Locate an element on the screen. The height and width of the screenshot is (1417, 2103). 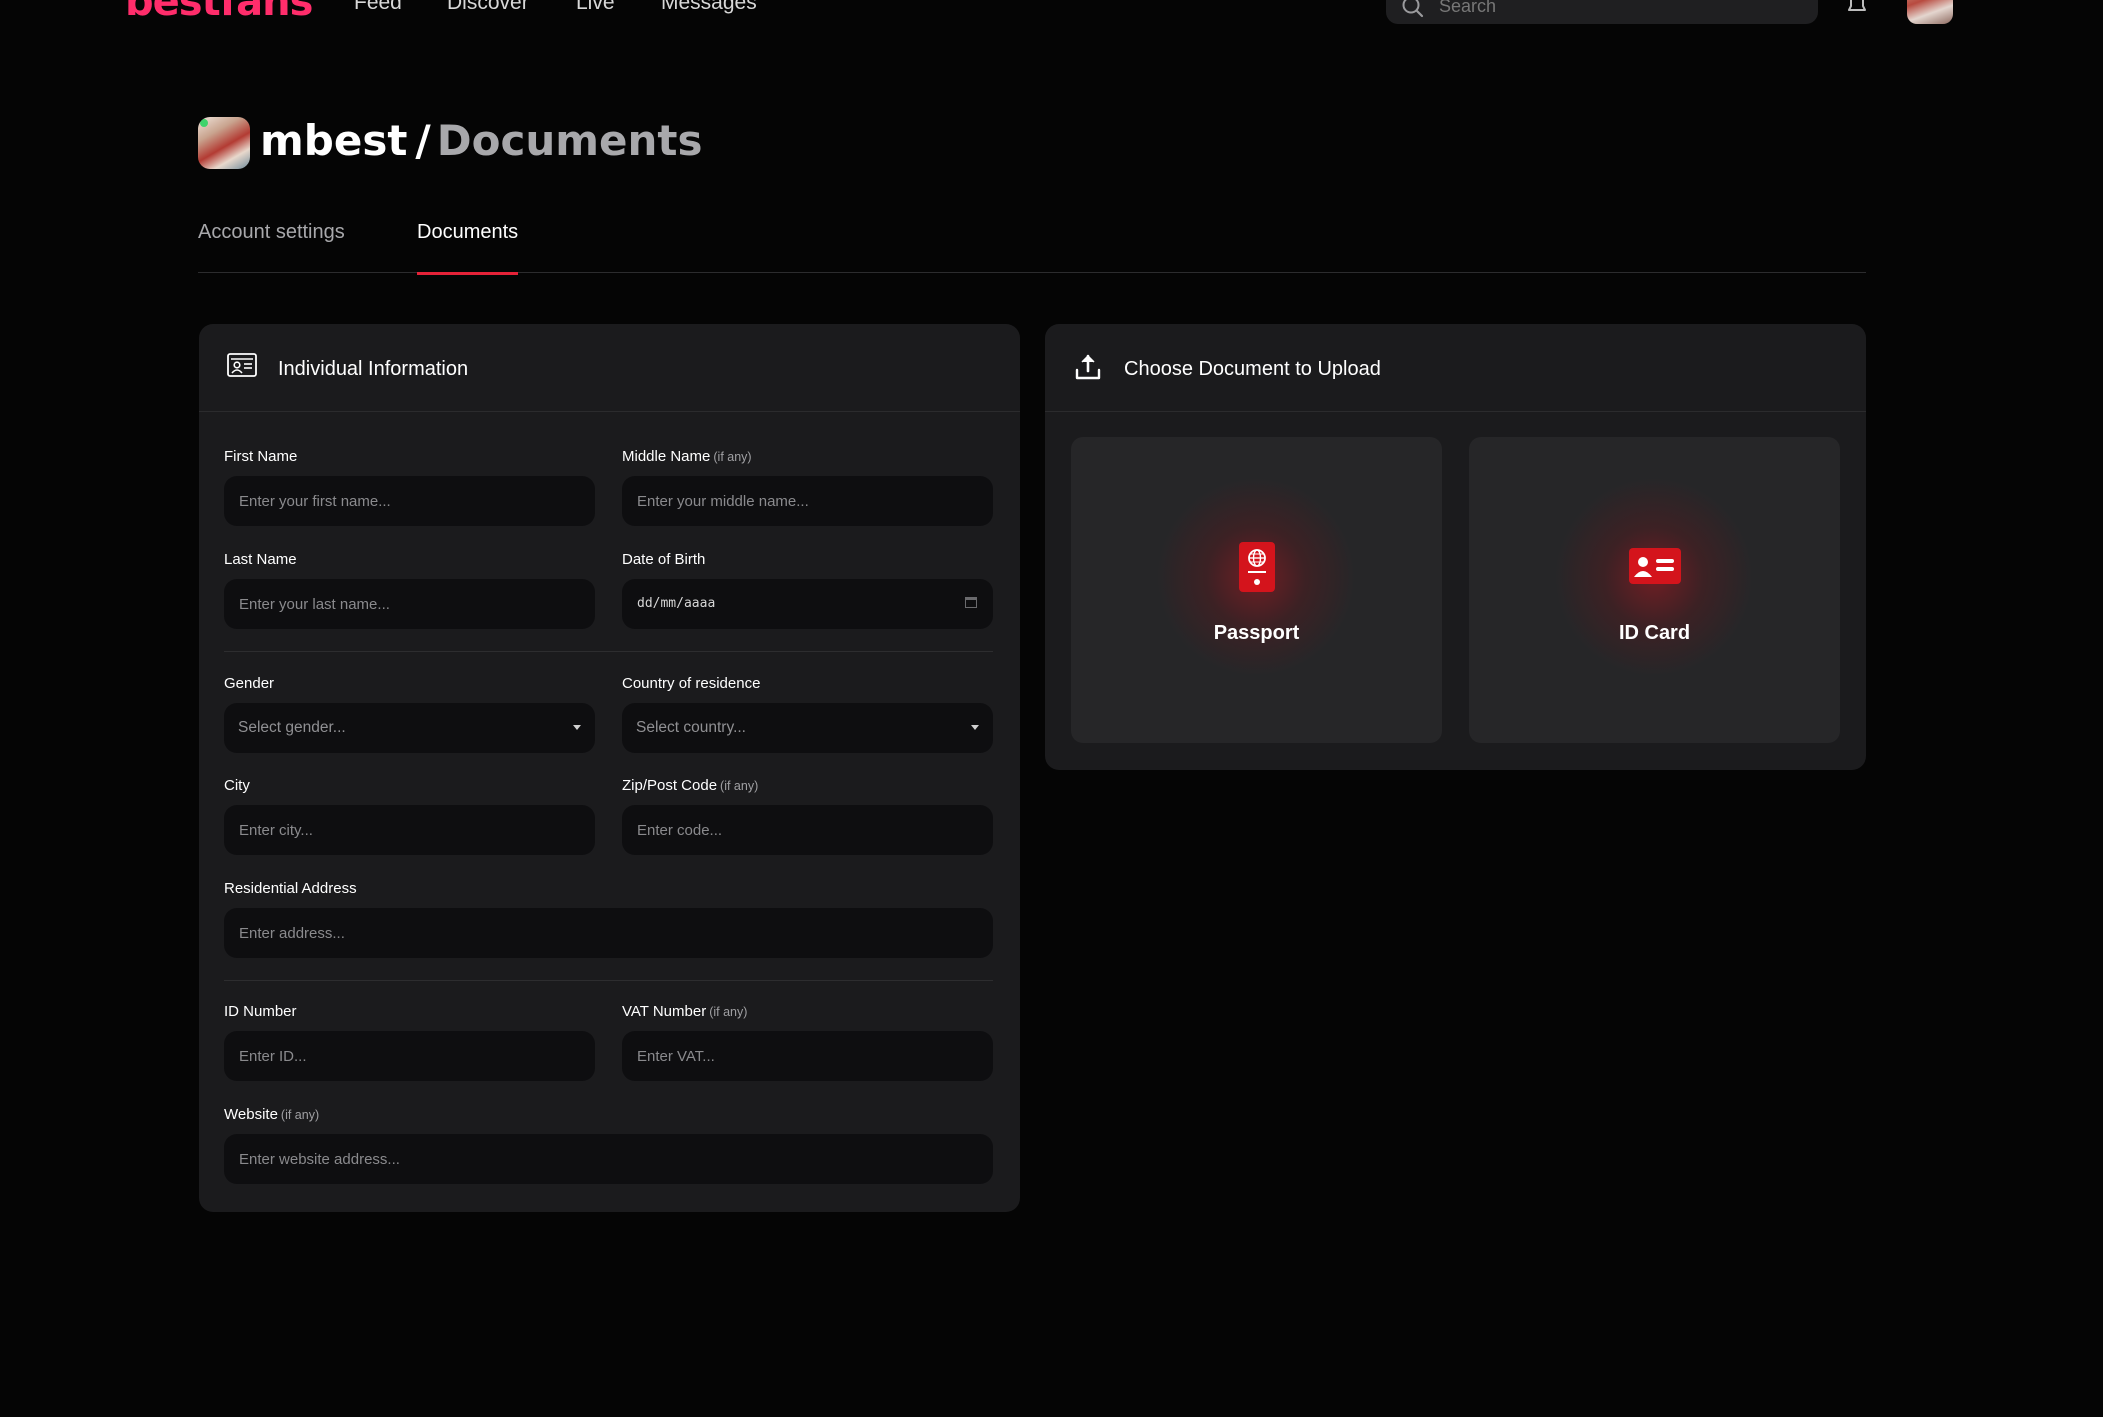
country-label: Country of residence is located at coordinates (691, 684).